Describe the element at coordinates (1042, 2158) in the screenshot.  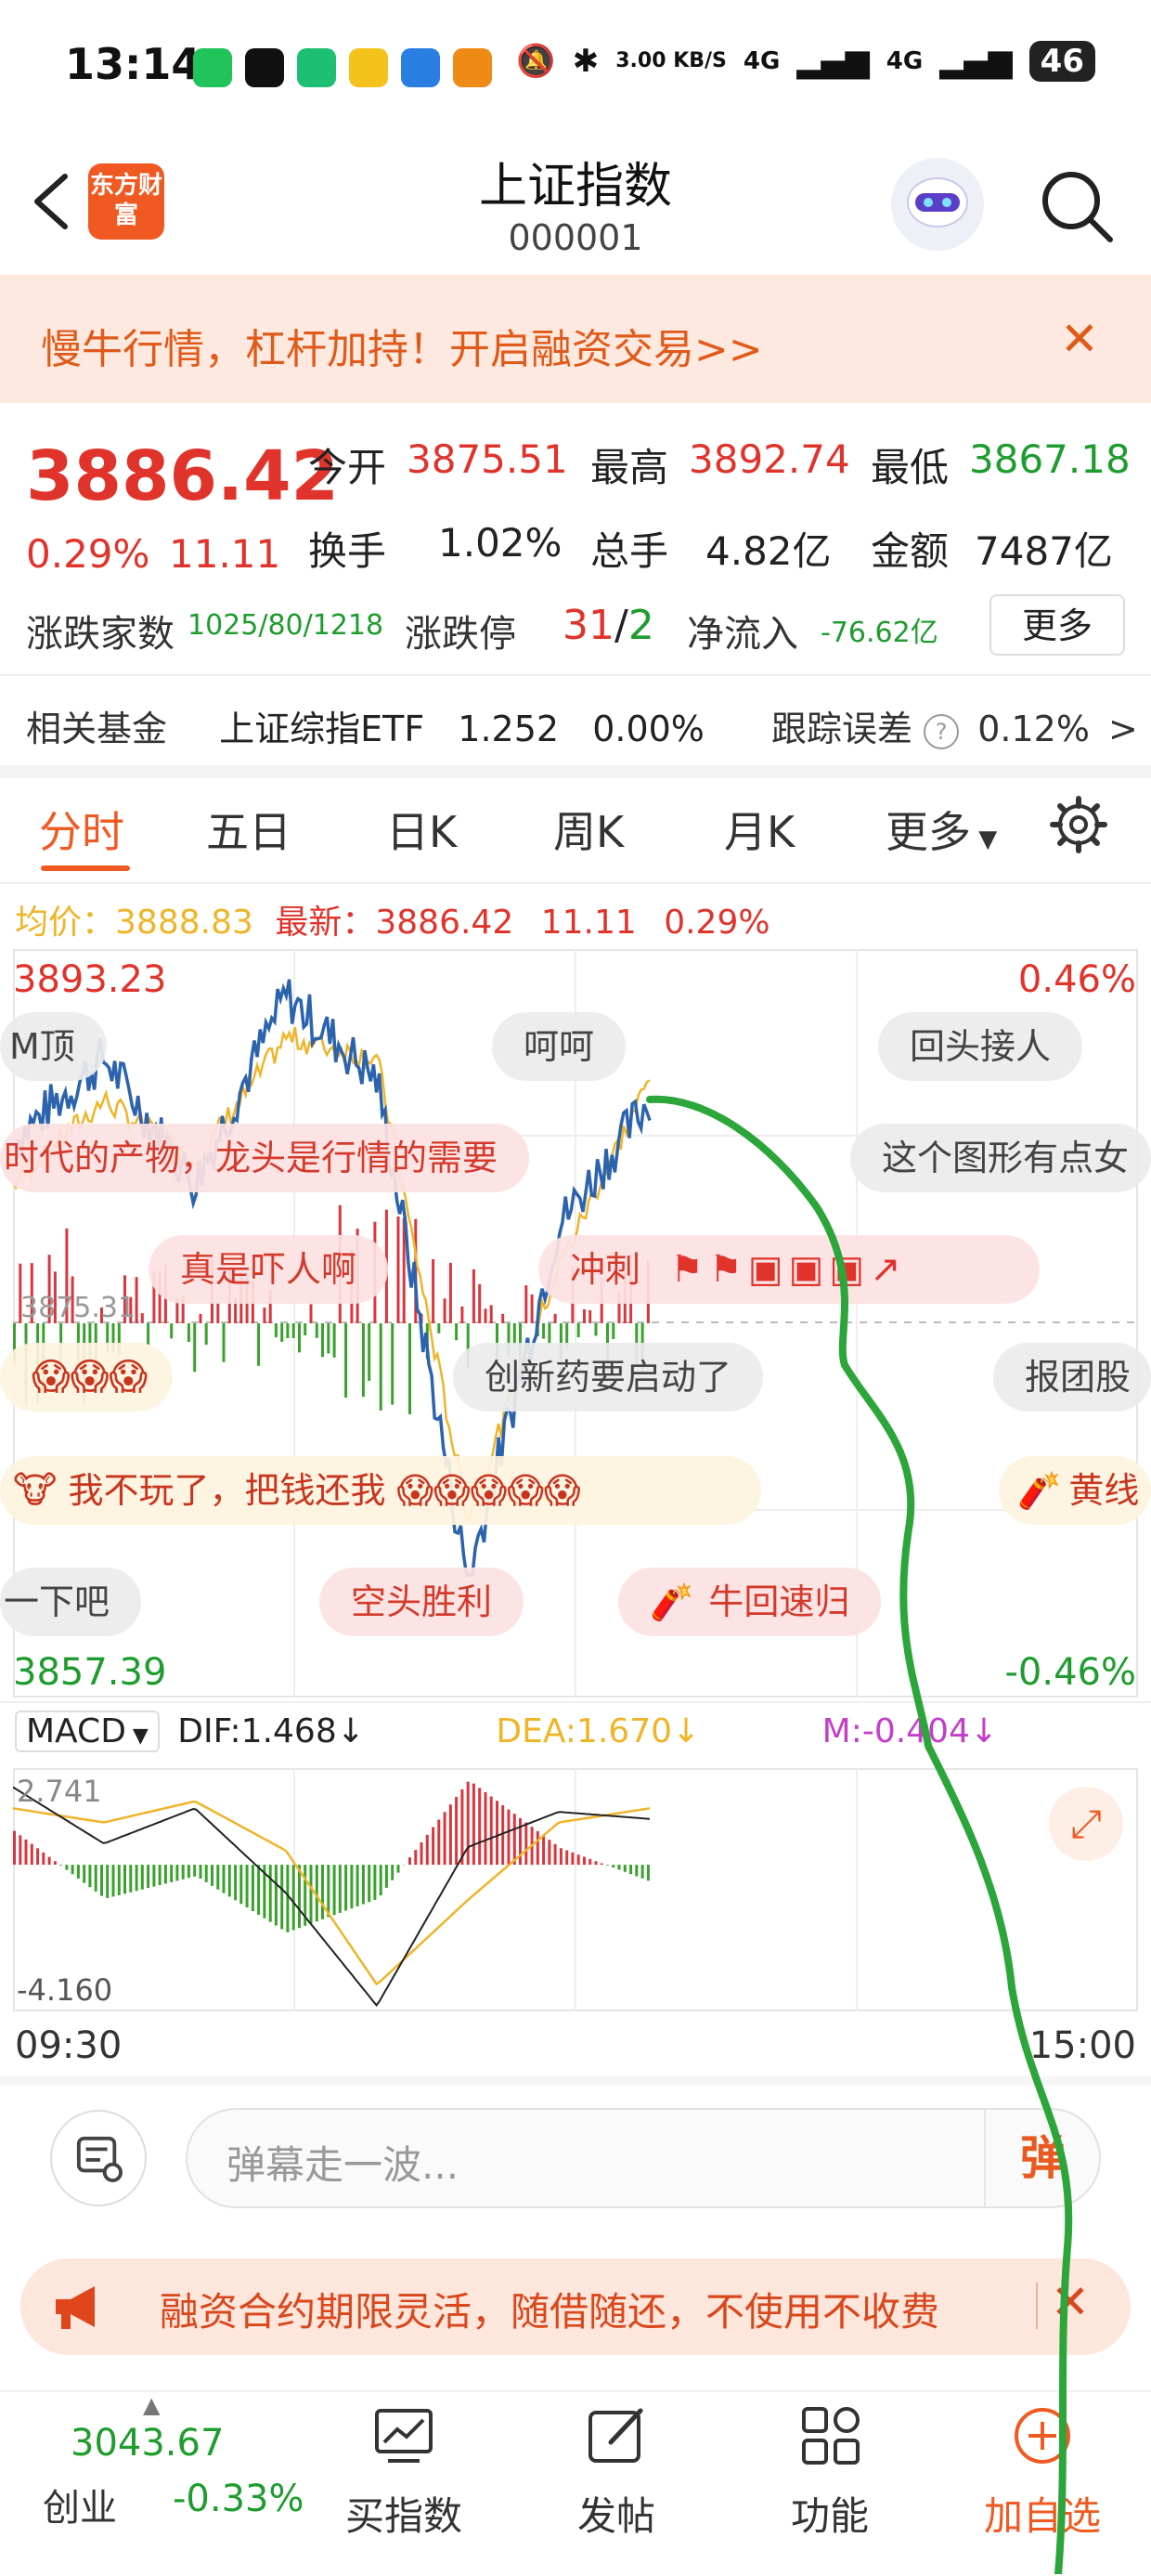
I see `danmaku-send-button: 弹` at that location.